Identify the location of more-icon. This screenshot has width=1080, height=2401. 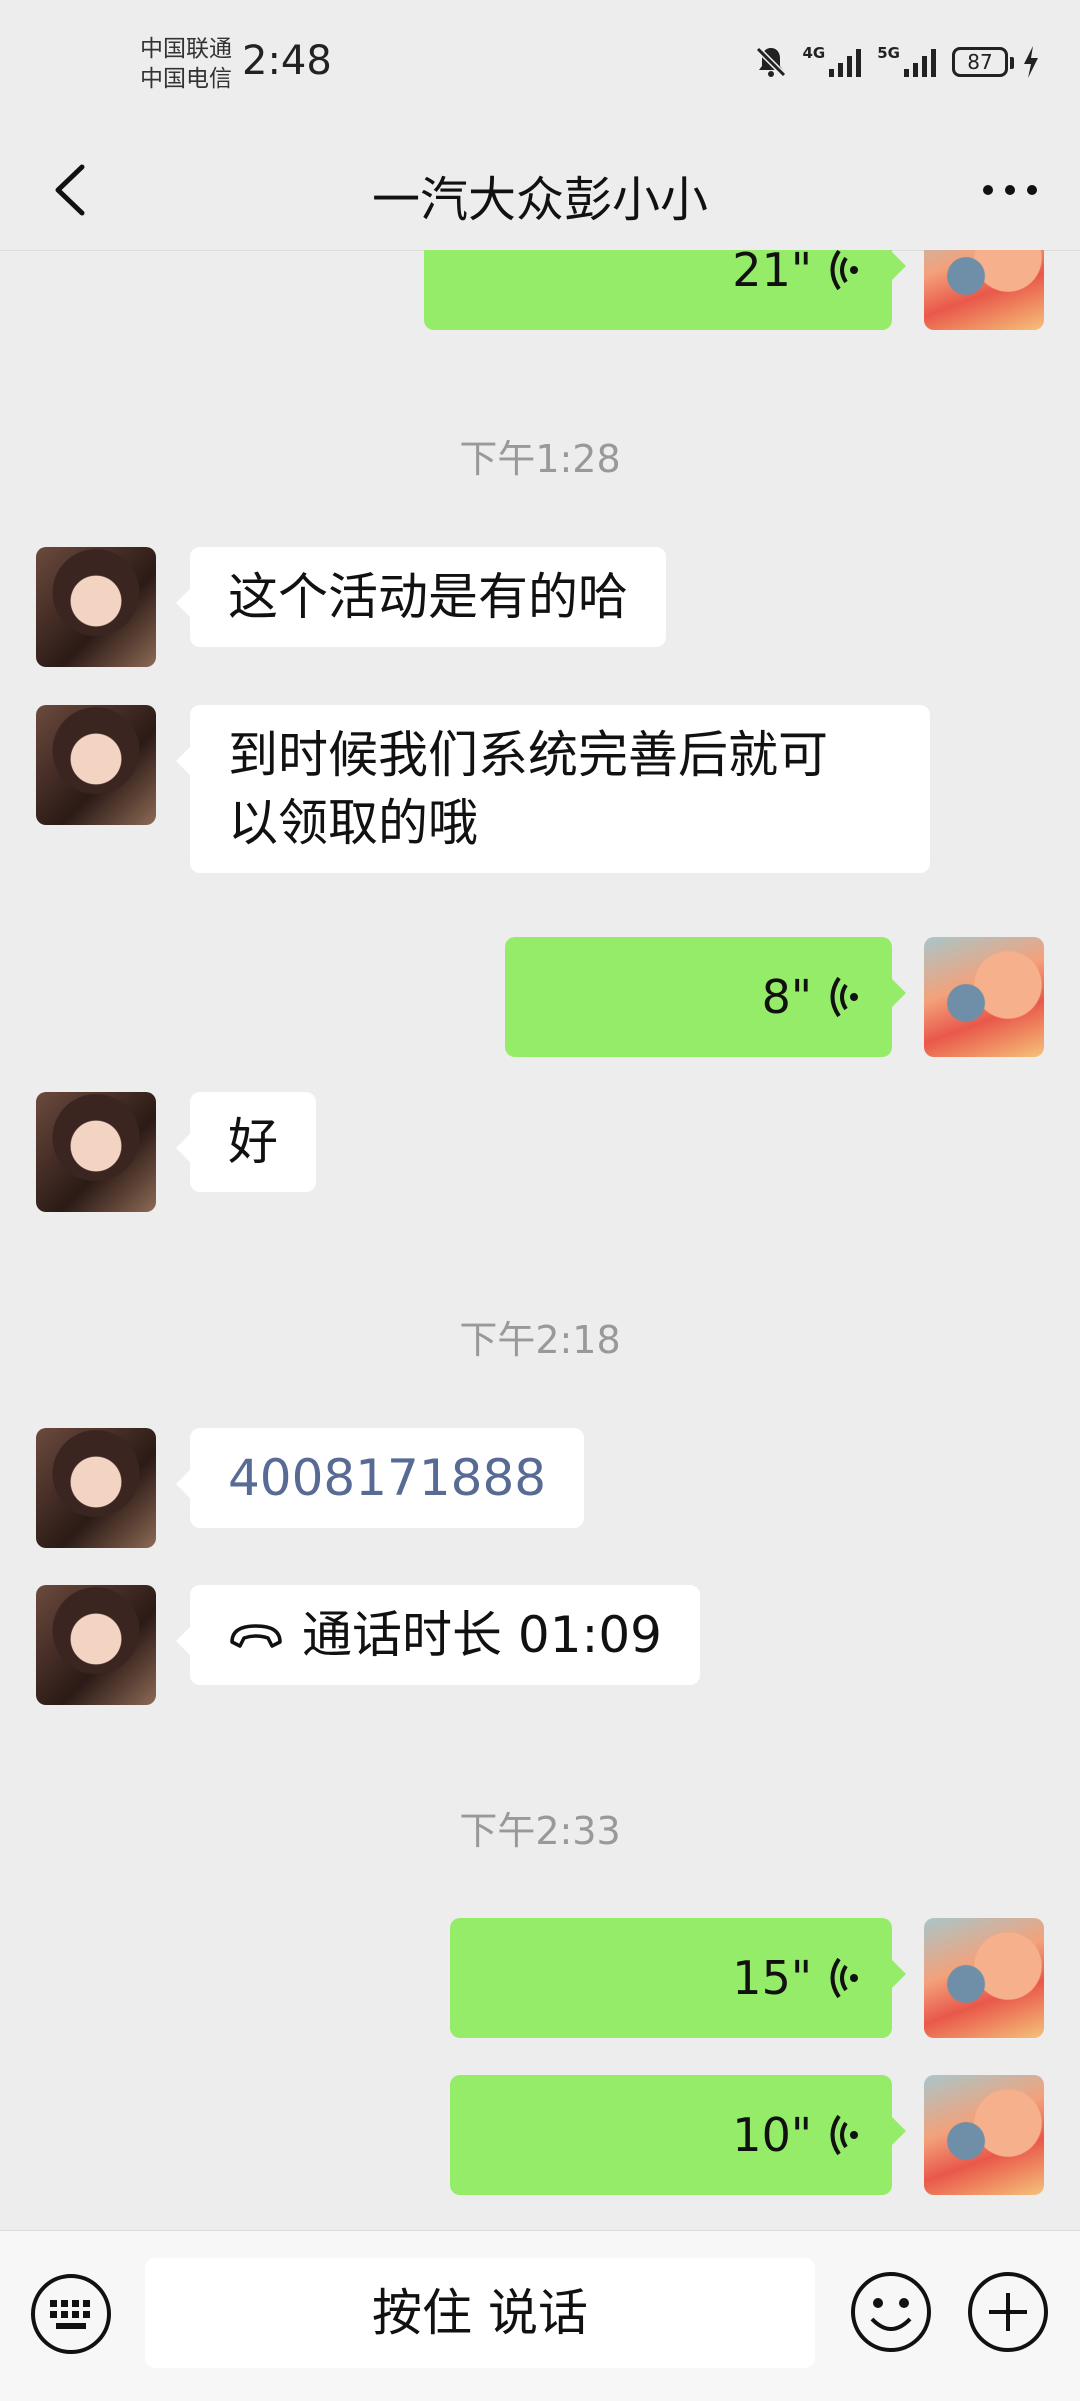
(1010, 190).